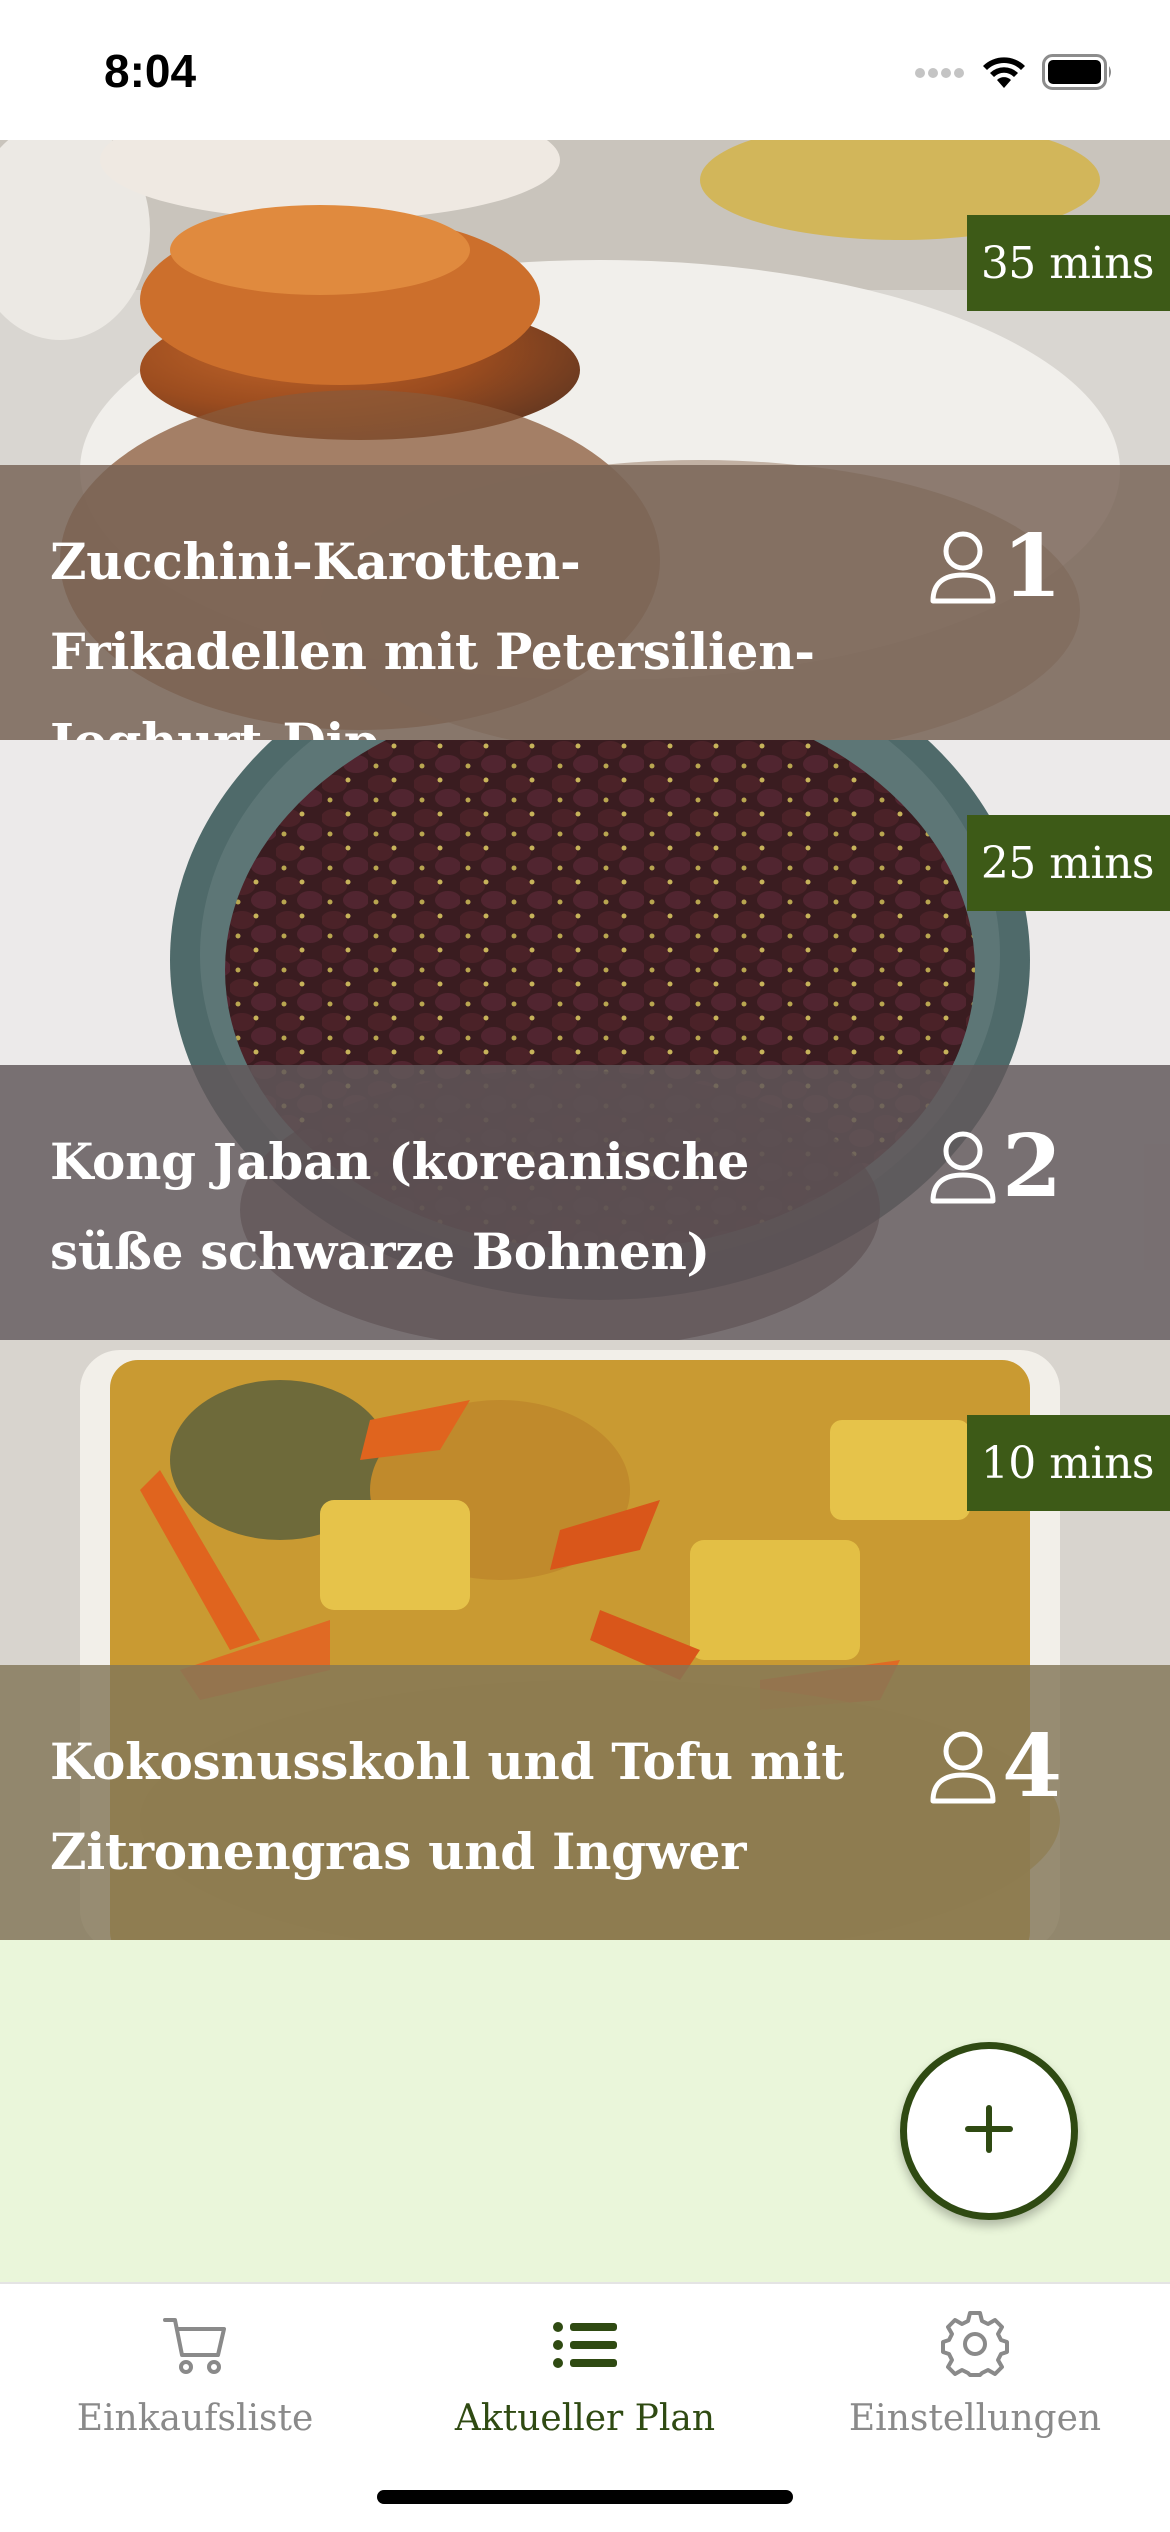 Image resolution: width=1170 pixels, height=2532 pixels. I want to click on add-recipe-button, so click(989, 2131).